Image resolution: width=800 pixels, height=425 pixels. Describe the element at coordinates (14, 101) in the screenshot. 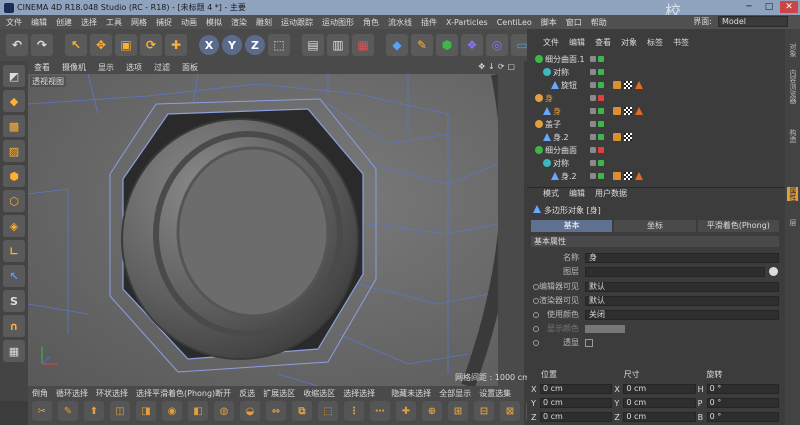

I see `model-mode-icon: ◆` at that location.